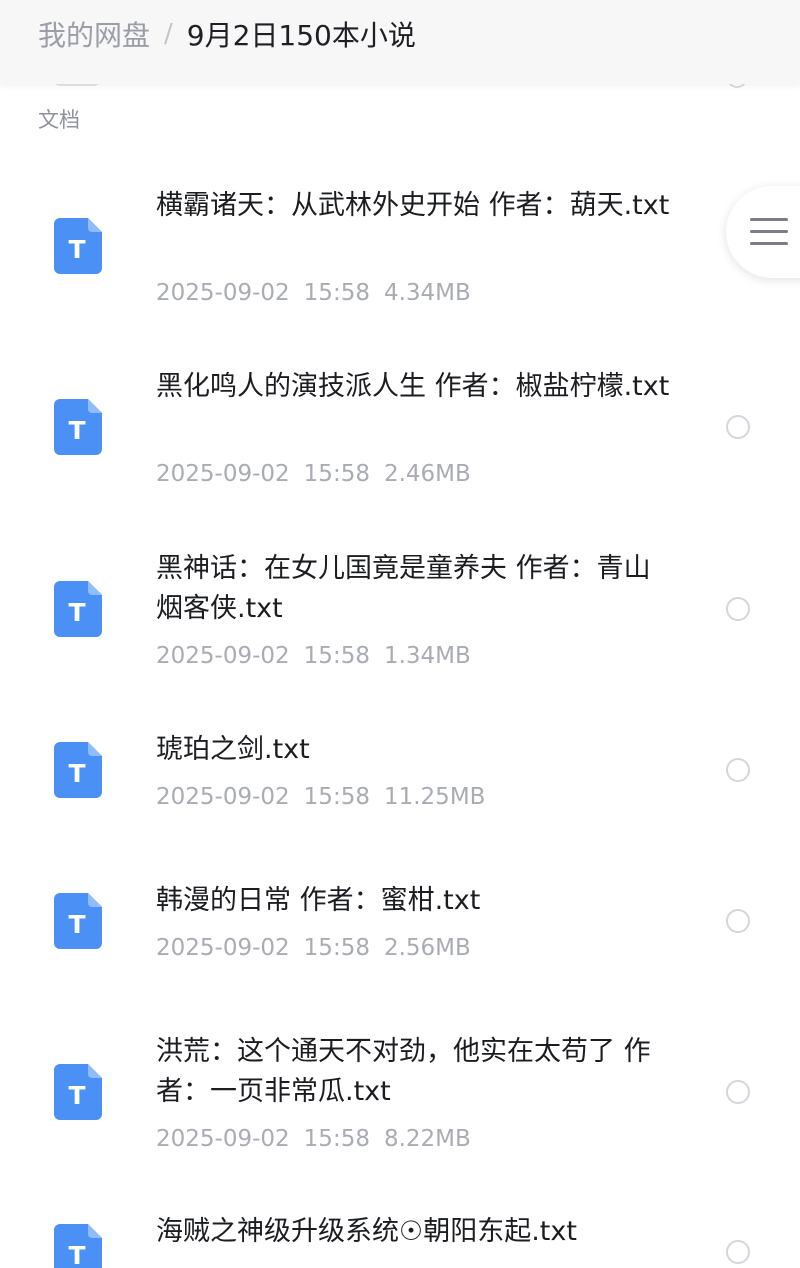 The width and height of the screenshot is (800, 1268). I want to click on file-size: 2.46MB, so click(427, 474).